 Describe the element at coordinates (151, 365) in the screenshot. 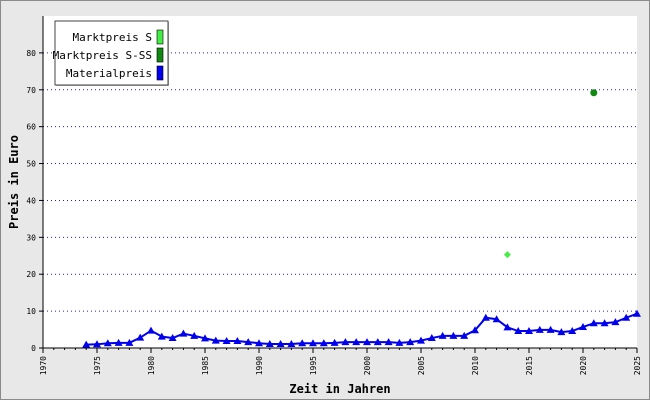

I see `x-tick-label-1980: 1980` at that location.